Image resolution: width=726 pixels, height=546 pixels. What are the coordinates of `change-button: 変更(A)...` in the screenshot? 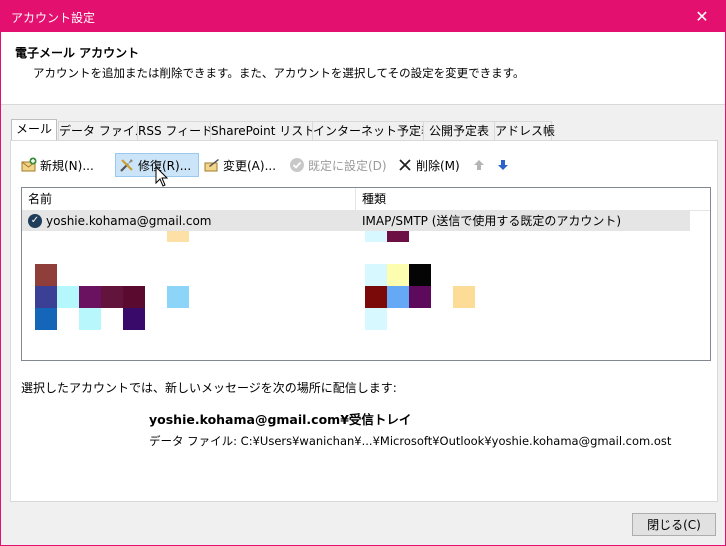 It's located at (244, 165).